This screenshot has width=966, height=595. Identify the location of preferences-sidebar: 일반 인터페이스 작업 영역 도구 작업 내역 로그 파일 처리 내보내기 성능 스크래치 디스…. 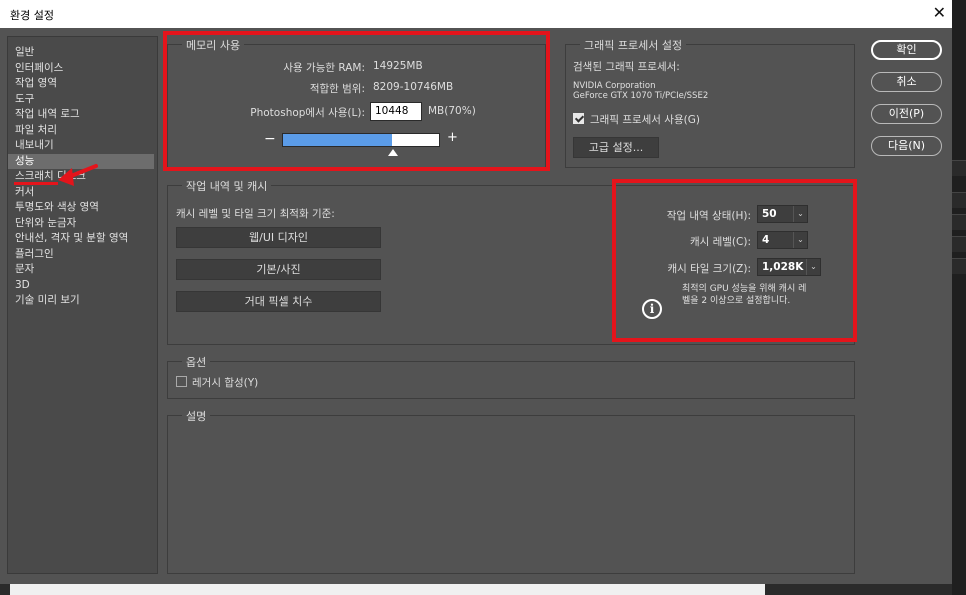
(82, 305).